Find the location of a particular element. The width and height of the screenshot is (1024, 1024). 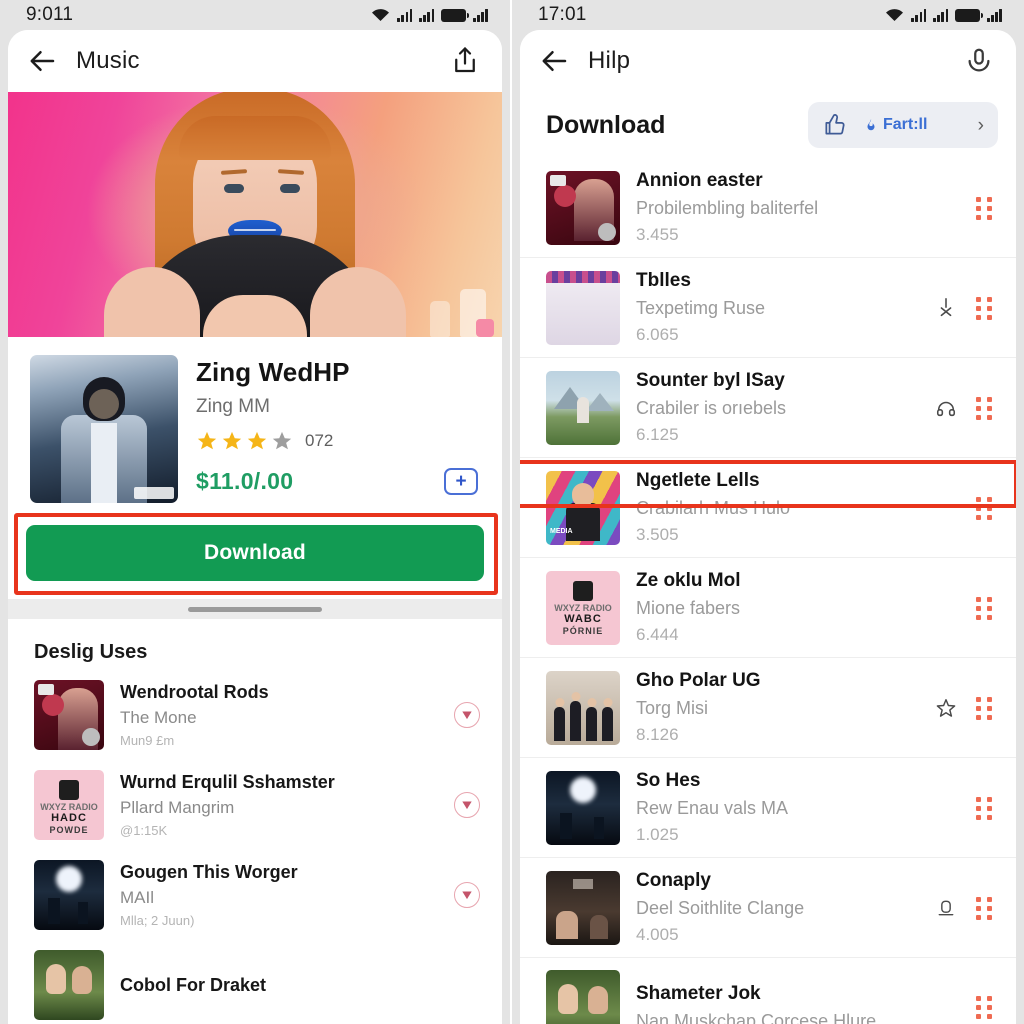

row-text: So Hes Rew Enau vals MA 1.025 is located at coordinates (776, 807).